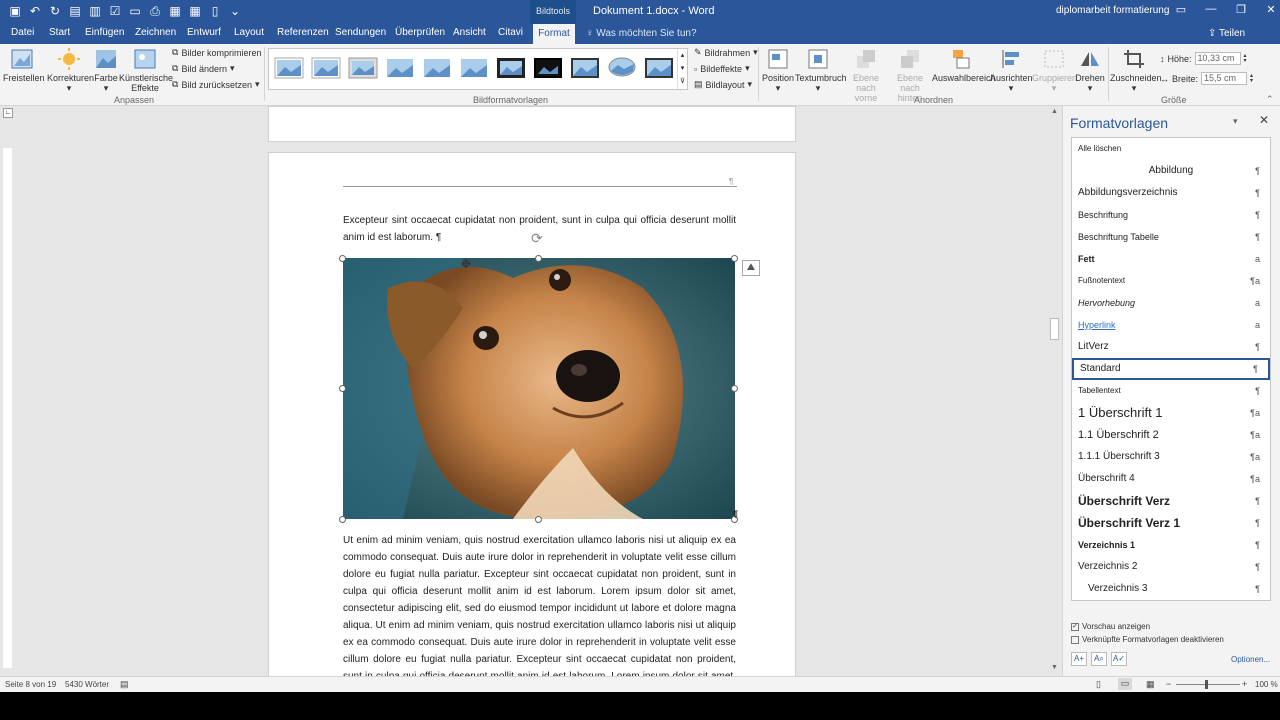 This screenshot has height=720, width=1280. I want to click on tab-datei: Datei, so click(22, 32).